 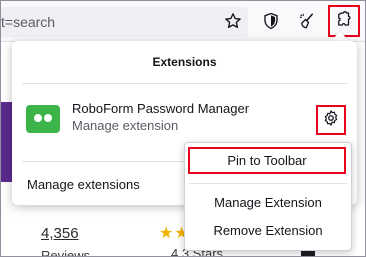 What do you see at coordinates (268, 230) in the screenshot?
I see `remove-extension-item: Remove Extension` at bounding box center [268, 230].